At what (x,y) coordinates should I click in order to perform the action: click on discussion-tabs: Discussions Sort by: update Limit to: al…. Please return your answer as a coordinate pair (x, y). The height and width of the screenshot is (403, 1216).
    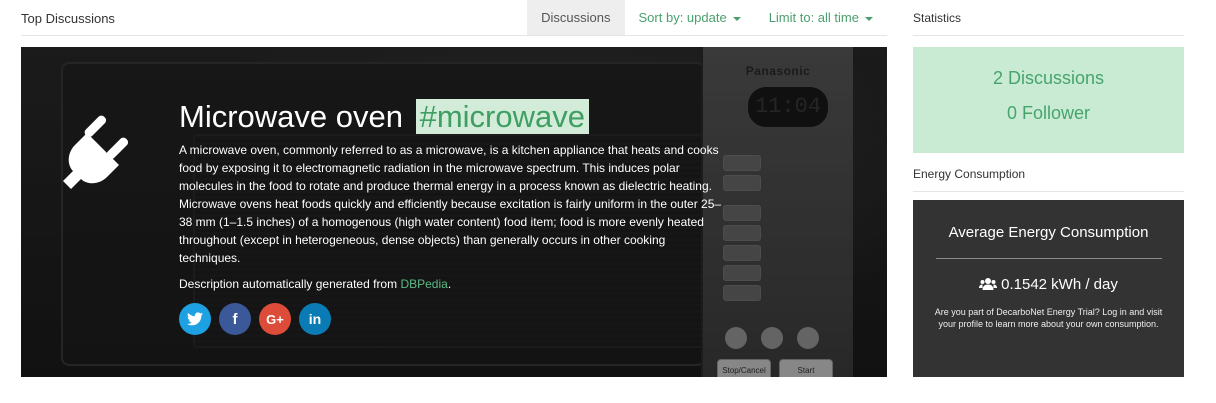
    Looking at the image, I should click on (707, 17).